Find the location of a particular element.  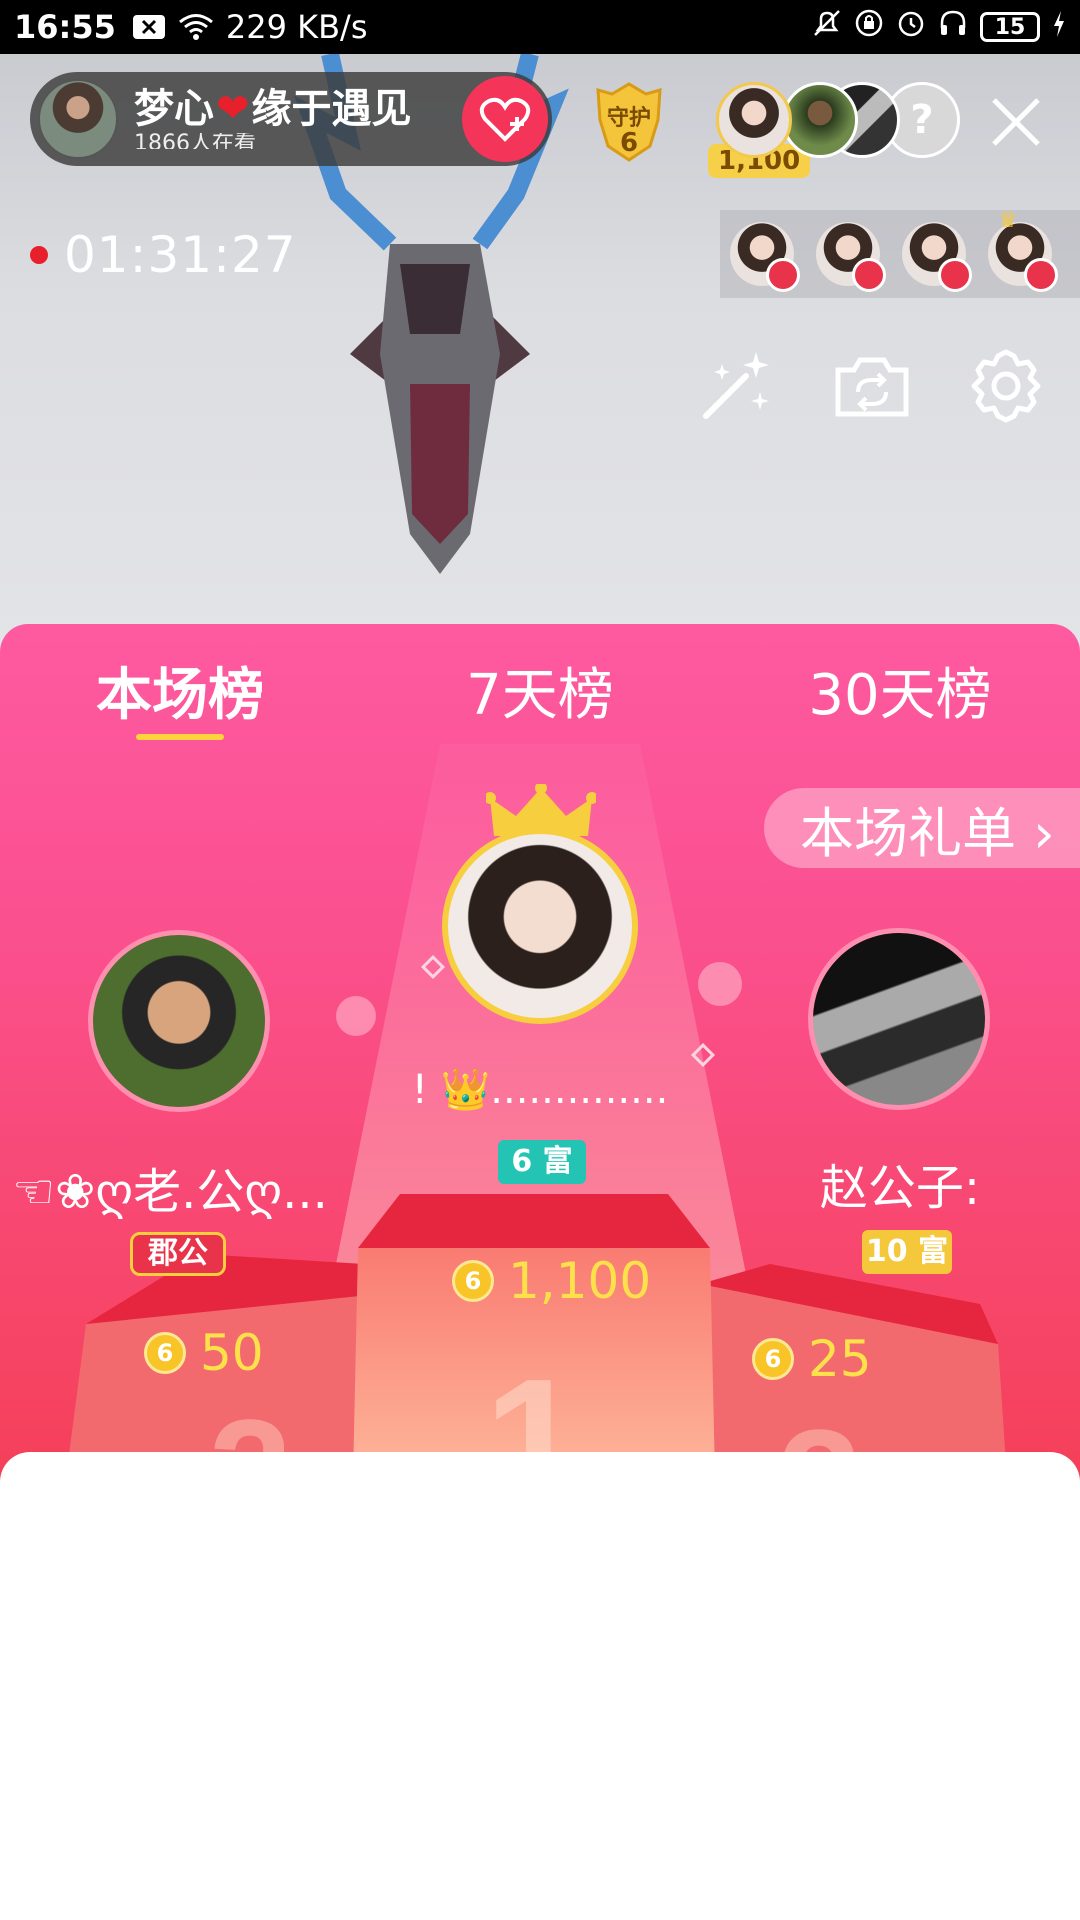

rank-3-score-value: 25 is located at coordinates (840, 1359).